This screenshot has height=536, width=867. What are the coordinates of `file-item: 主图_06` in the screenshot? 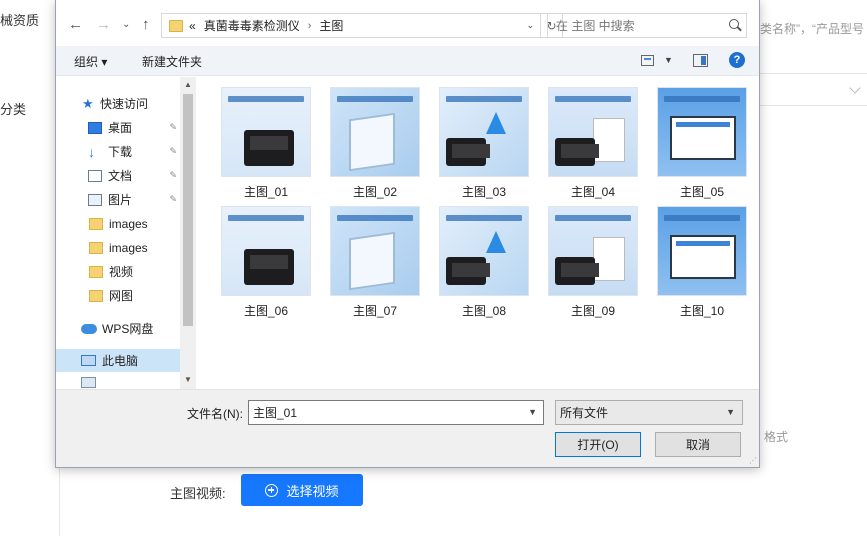 It's located at (266, 262).